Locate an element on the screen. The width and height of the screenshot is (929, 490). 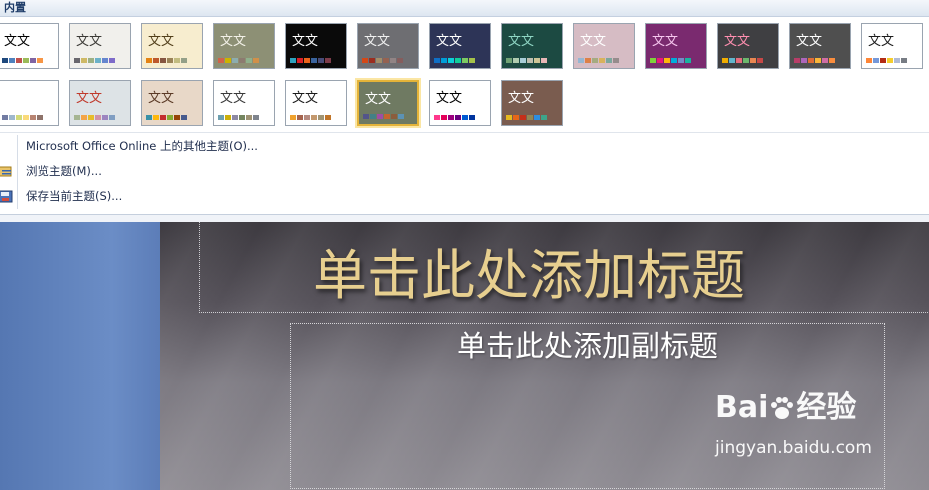
menu-divider is located at coordinates (464, 132).